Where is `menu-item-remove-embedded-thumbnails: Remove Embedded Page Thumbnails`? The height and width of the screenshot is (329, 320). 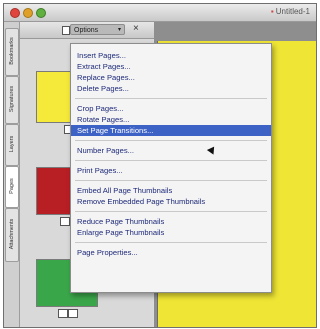 menu-item-remove-embedded-thumbnails: Remove Embedded Page Thumbnails is located at coordinates (171, 201).